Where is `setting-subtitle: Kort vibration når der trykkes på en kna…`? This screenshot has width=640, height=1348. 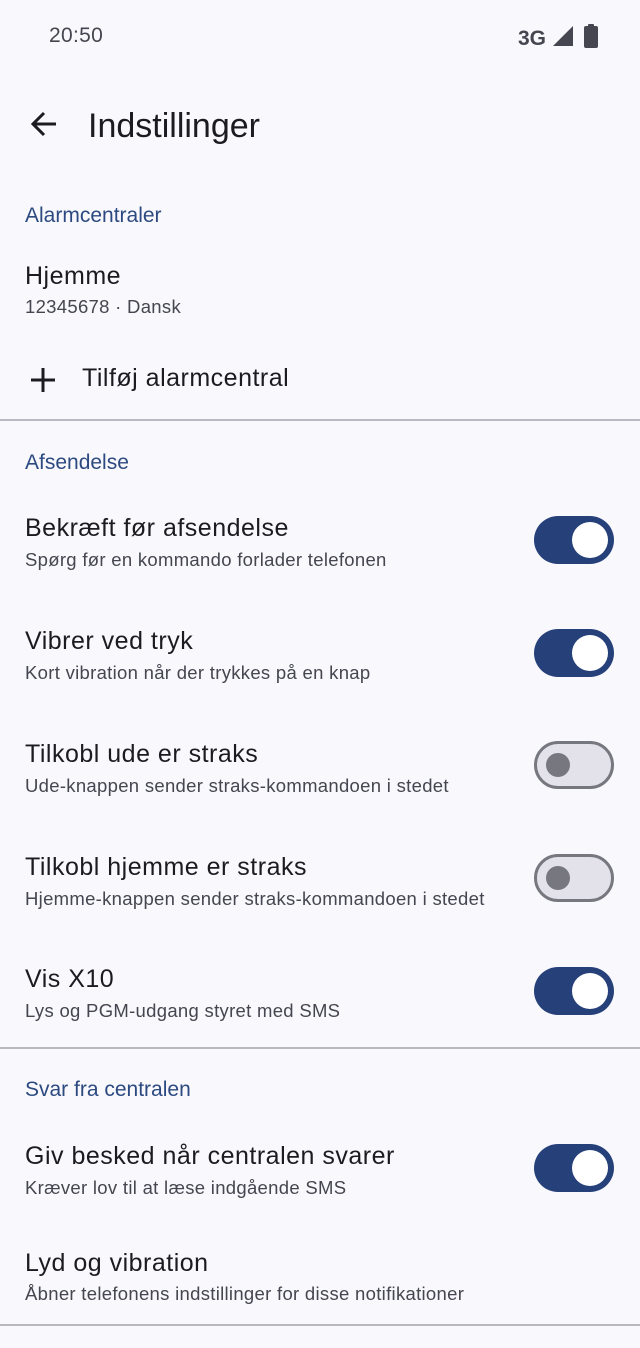 setting-subtitle: Kort vibration når der trykkes på en kna… is located at coordinates (198, 672).